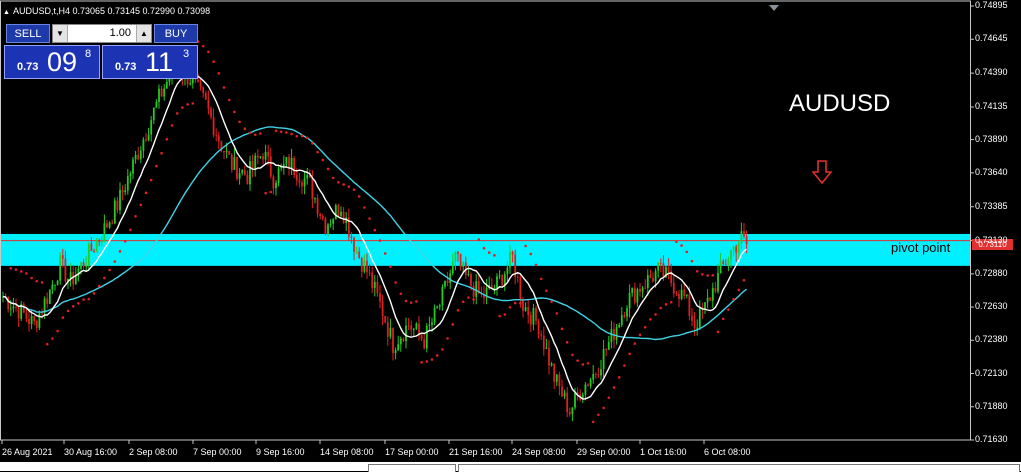  Describe the element at coordinates (991, 171) in the screenshot. I see `y-tick-label: 0.73640` at that location.